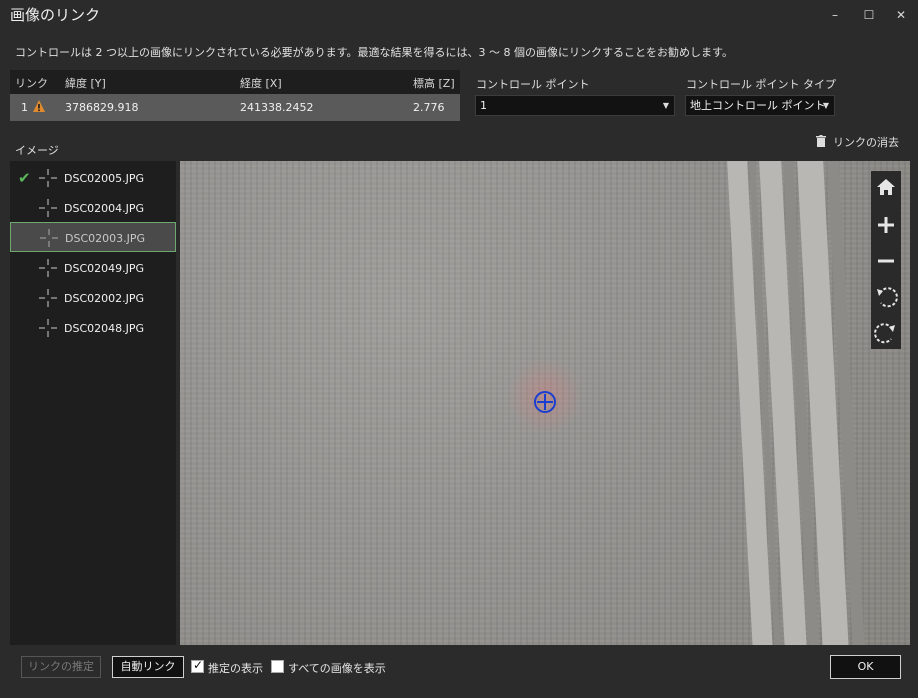 The width and height of the screenshot is (918, 698). I want to click on list-item: DSC02049.JPG, so click(93, 268).